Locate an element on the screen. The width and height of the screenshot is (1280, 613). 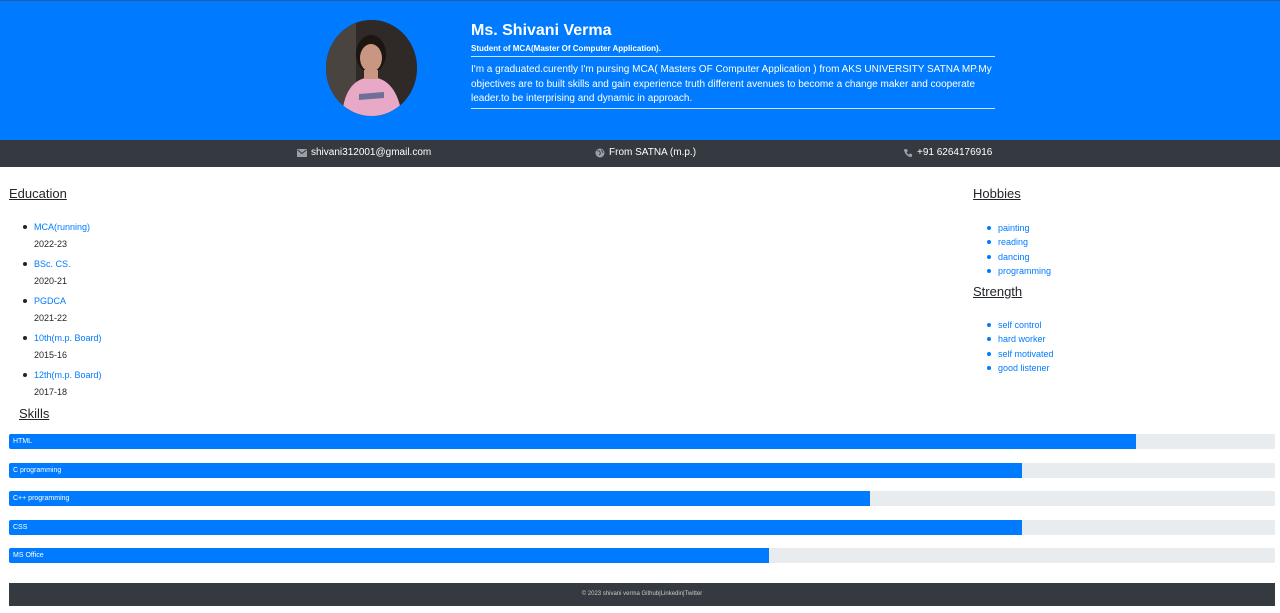
globe-icon is located at coordinates (600, 152).